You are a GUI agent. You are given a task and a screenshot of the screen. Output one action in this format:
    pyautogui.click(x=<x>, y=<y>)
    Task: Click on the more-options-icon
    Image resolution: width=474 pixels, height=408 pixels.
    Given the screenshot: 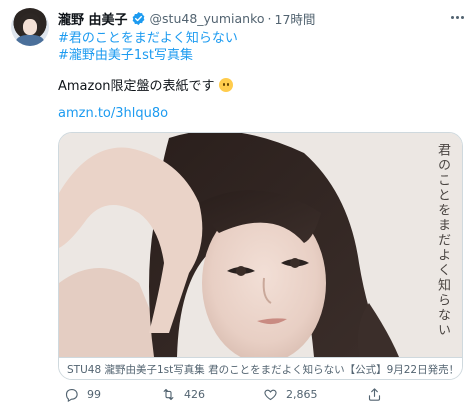 What is the action you would take?
    pyautogui.click(x=457, y=17)
    